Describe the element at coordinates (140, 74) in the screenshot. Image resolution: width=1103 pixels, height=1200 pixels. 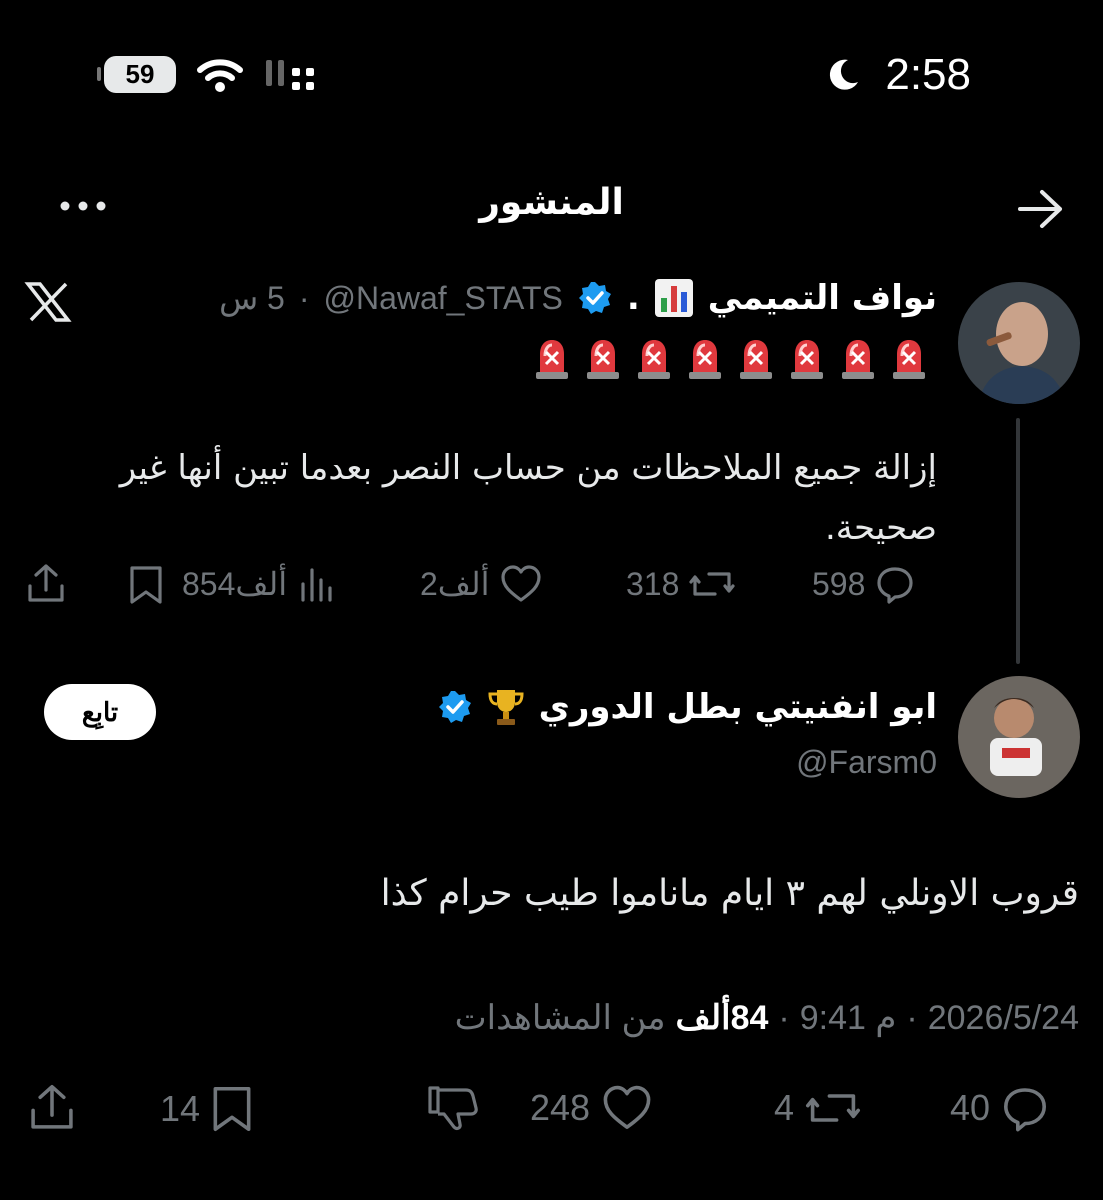
I see `battery-level: 59` at that location.